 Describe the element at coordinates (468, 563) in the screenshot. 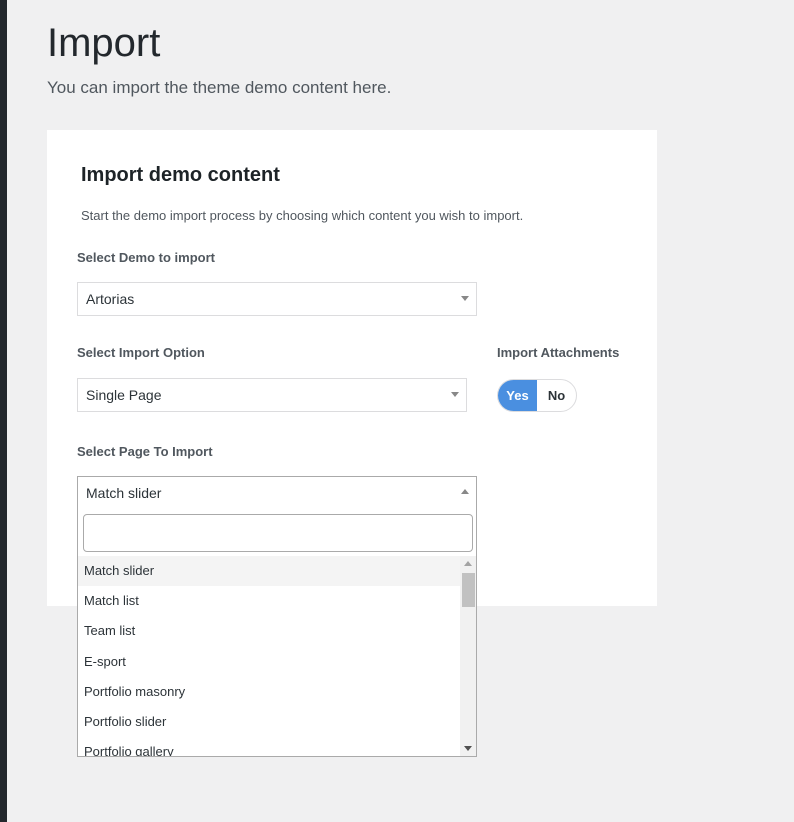

I see `scroll-up-arrow-icon` at that location.